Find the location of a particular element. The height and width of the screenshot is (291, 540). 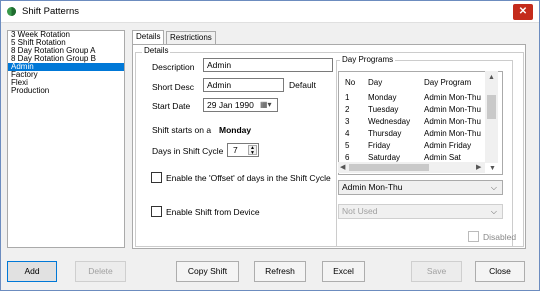

device-label: Enable Shift from Device is located at coordinates (213, 212).